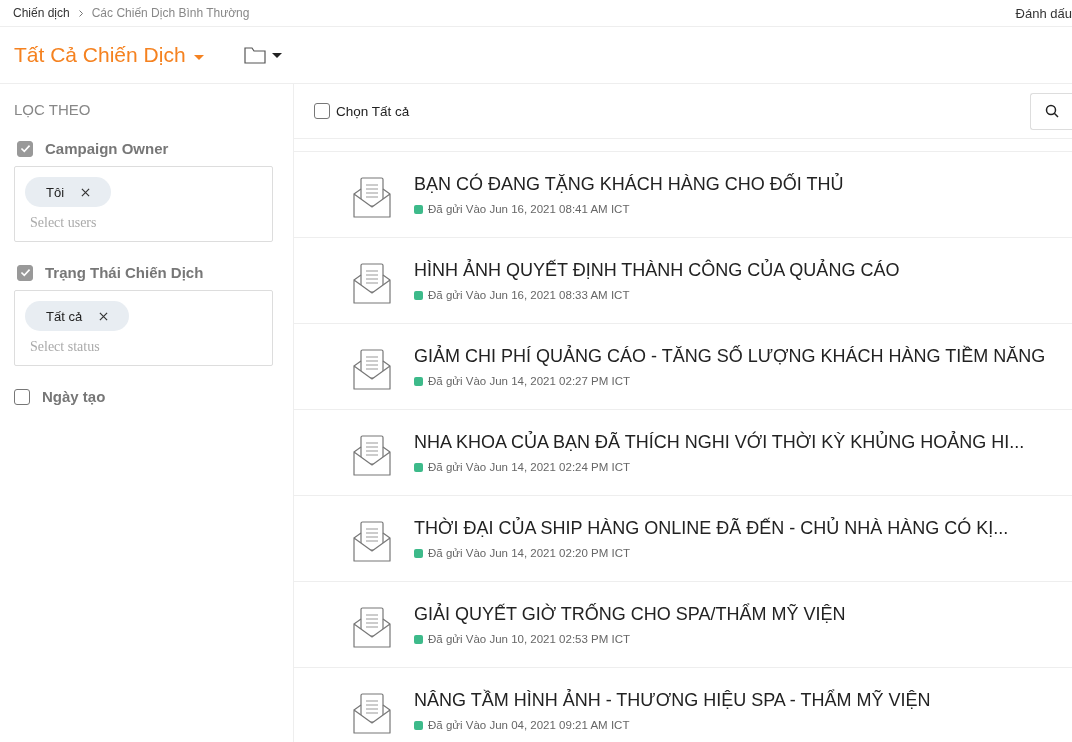 This screenshot has width=1072, height=742. What do you see at coordinates (64, 316) in the screenshot?
I see `chip-label: Tất cả` at bounding box center [64, 316].